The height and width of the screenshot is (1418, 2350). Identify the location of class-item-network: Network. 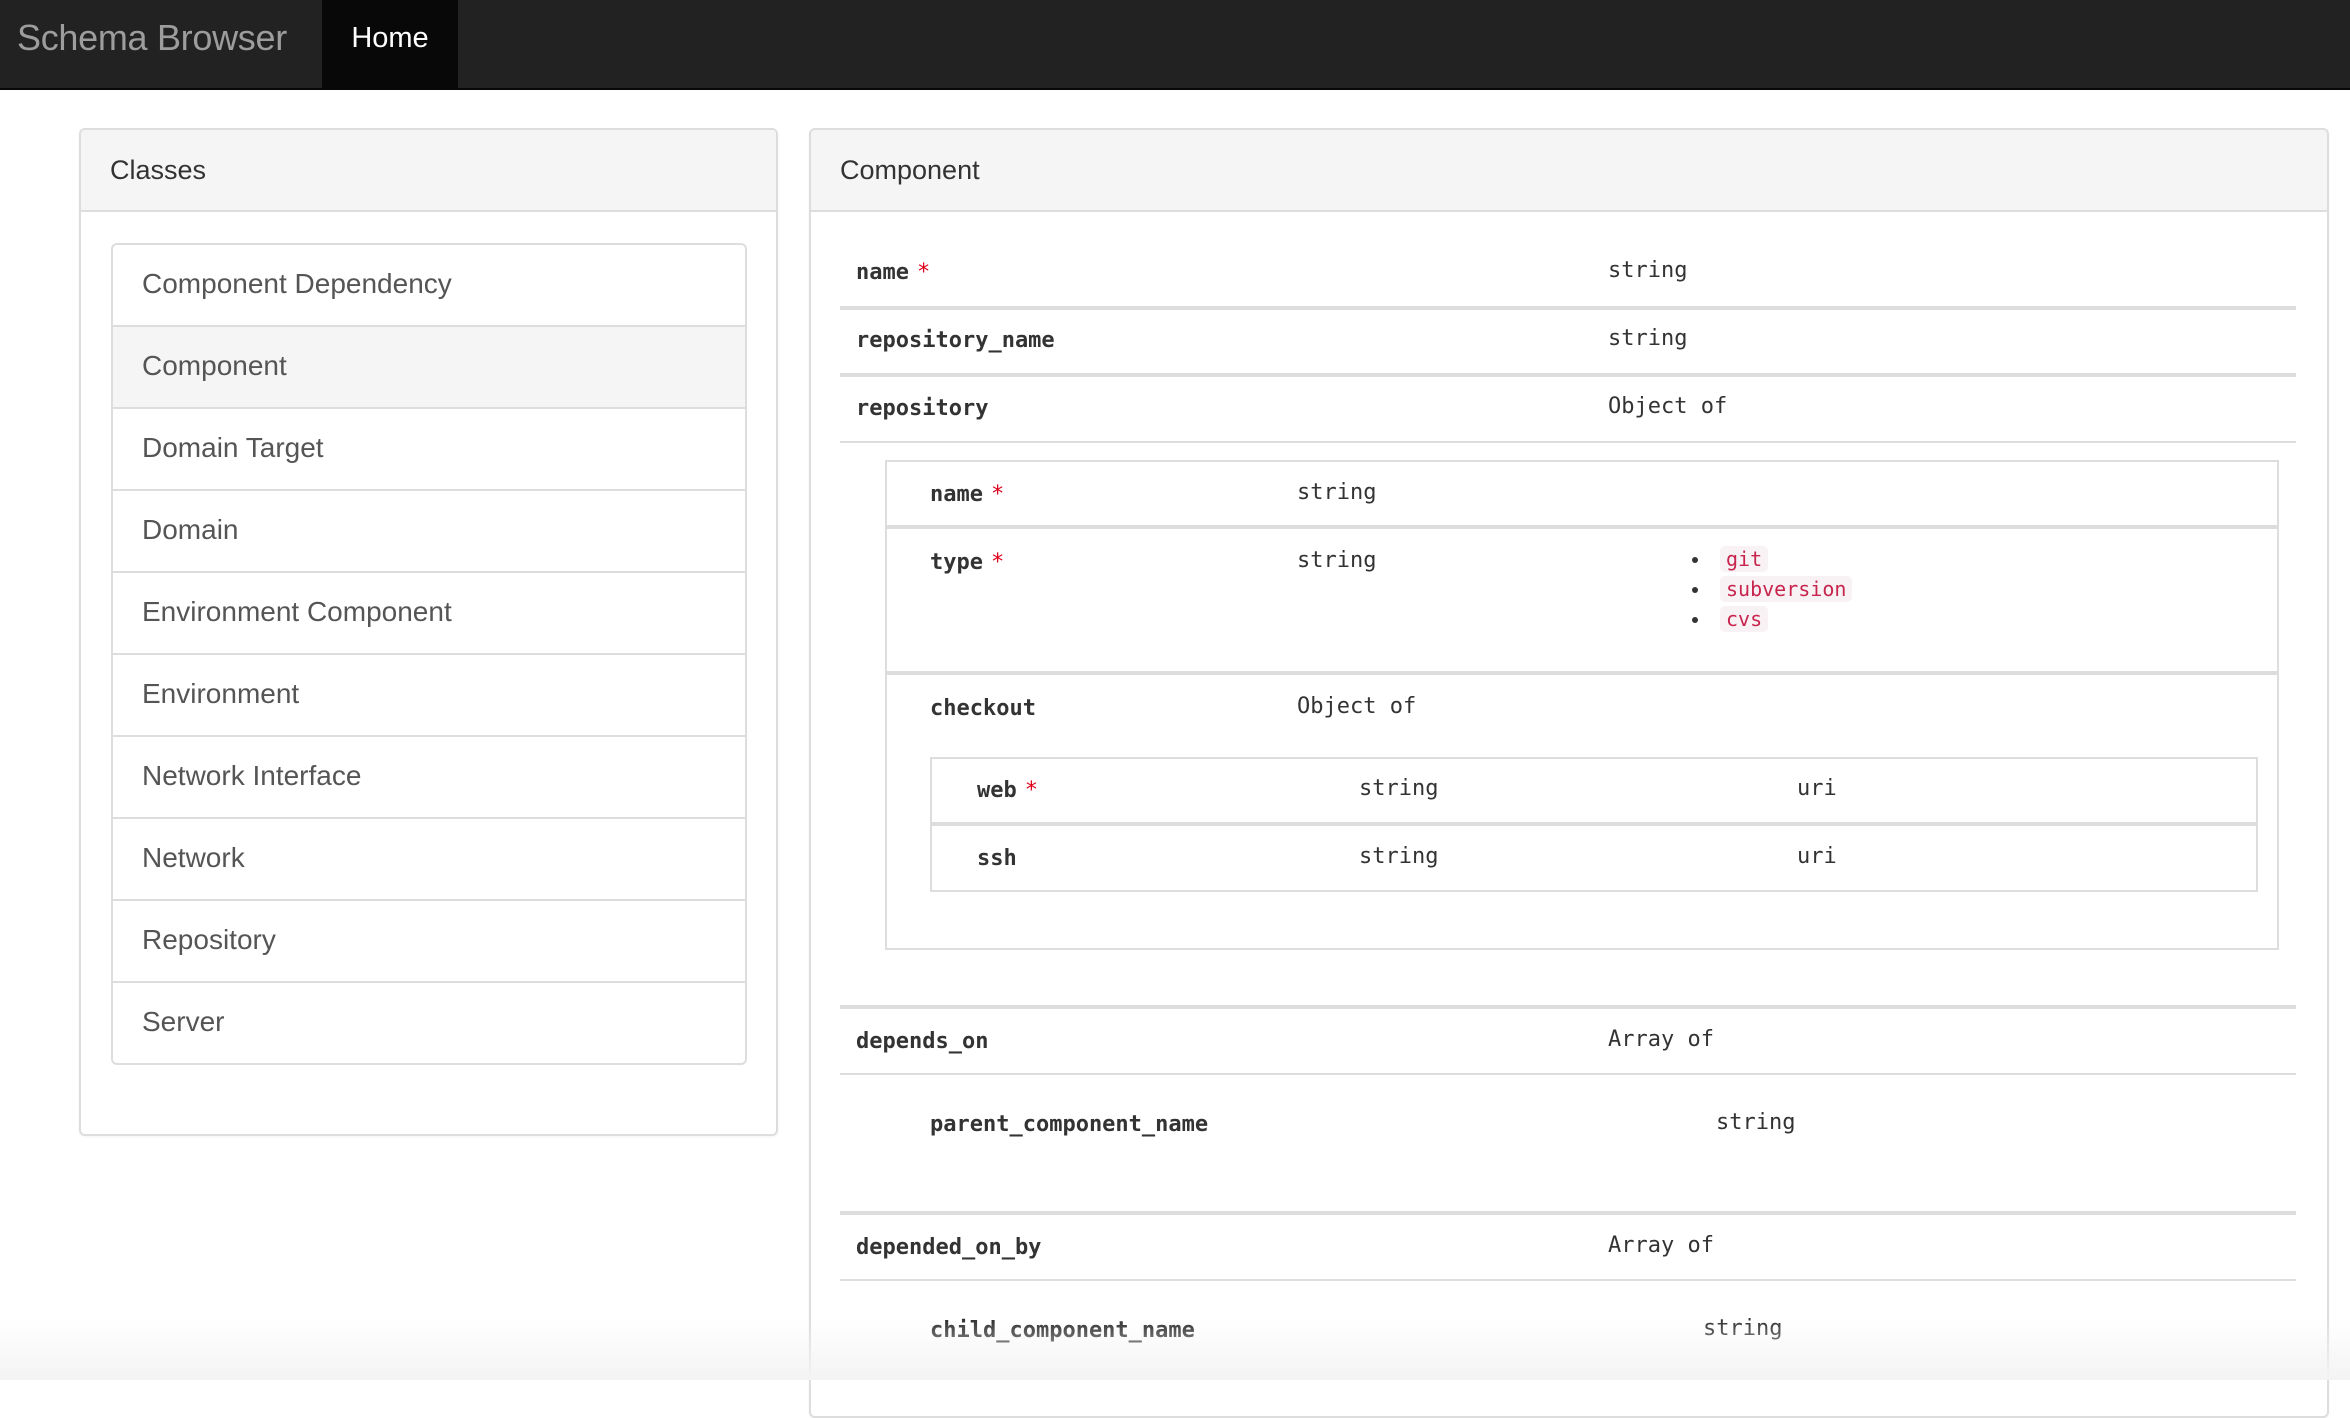
(429, 858).